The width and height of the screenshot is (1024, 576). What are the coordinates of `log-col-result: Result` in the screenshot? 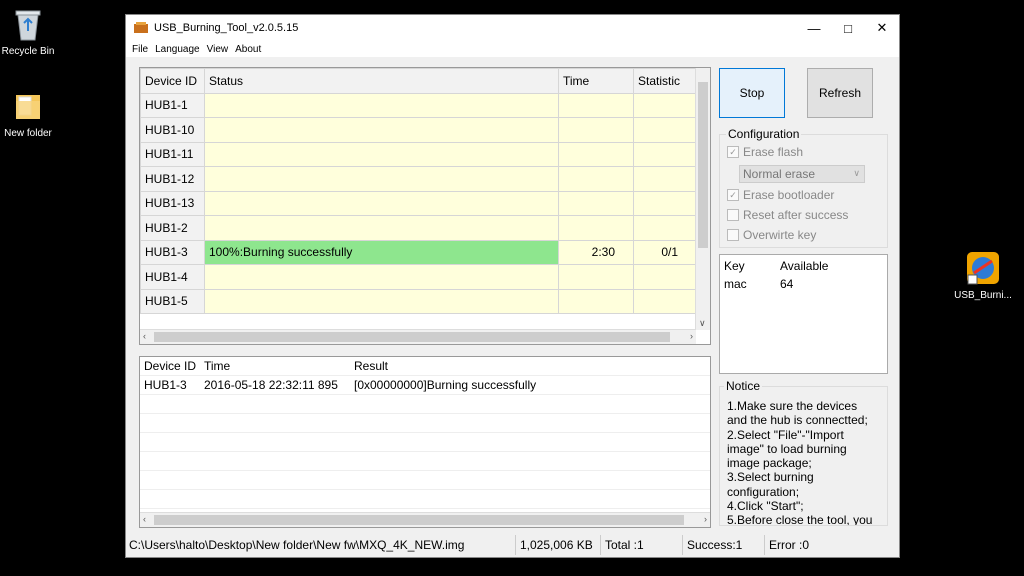 It's located at (530, 366).